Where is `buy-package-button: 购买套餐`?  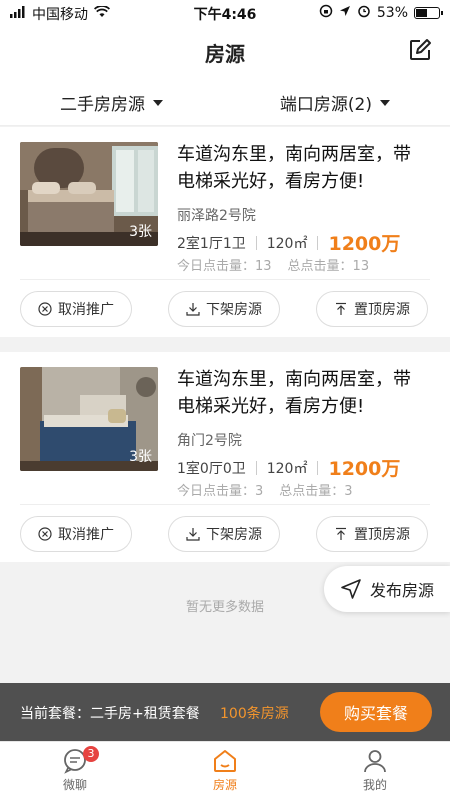 buy-package-button: 购买套餐 is located at coordinates (376, 712).